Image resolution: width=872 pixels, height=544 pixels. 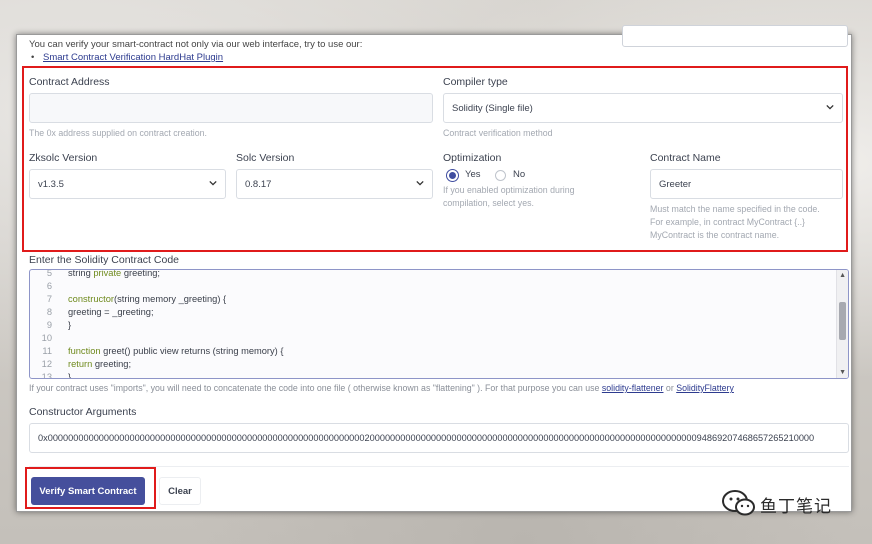 I want to click on solidity-flattener-link: solidity-flattener, so click(x=633, y=388).